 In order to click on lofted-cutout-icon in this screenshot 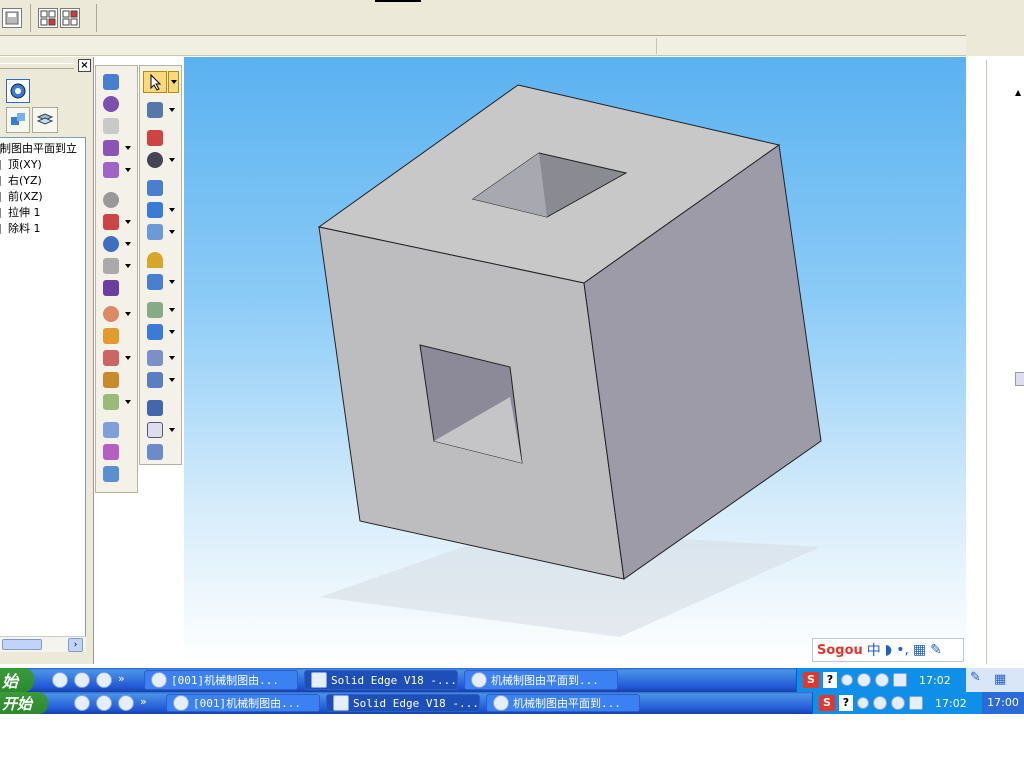, I will do `click(155, 282)`.